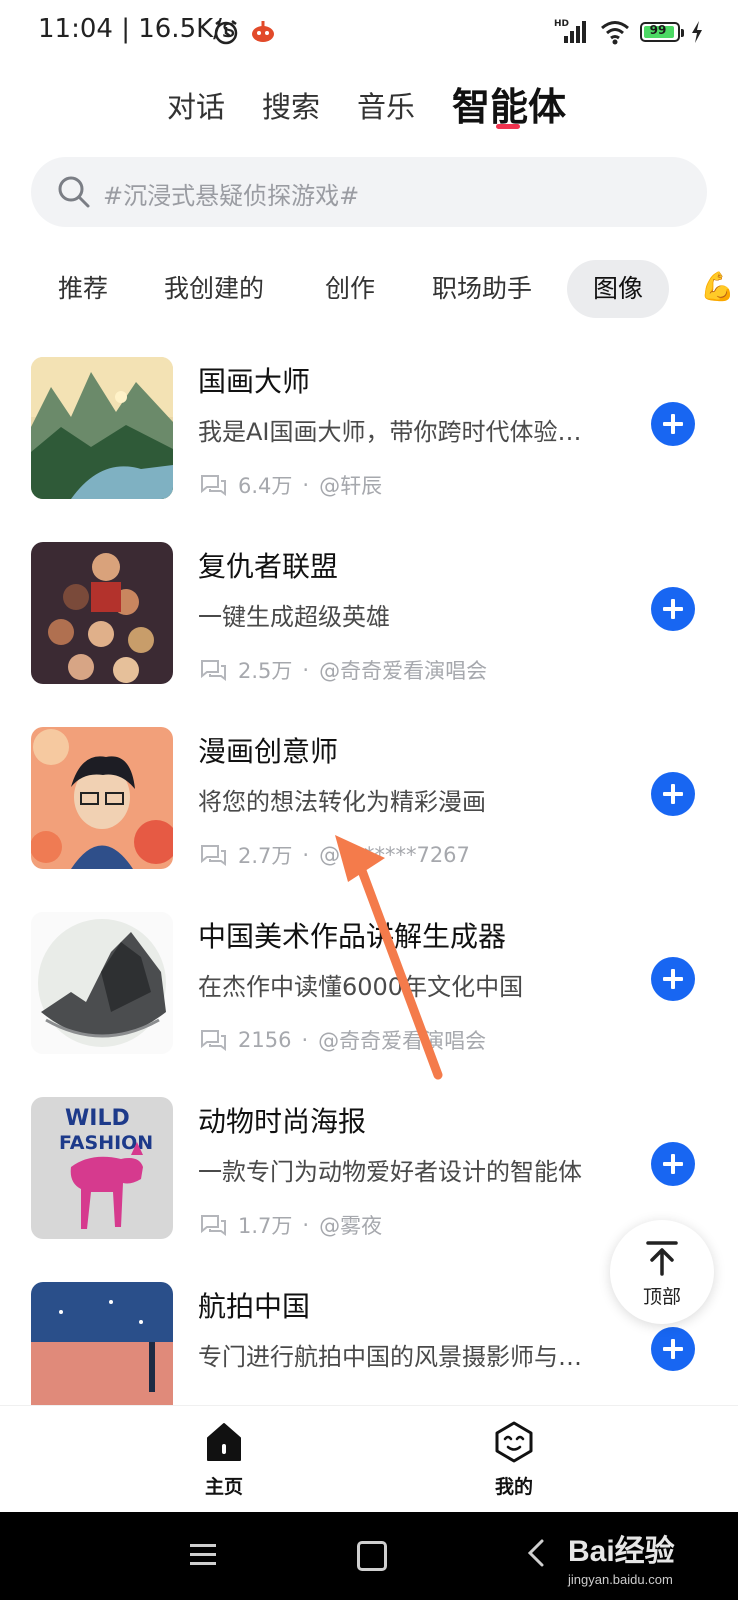 This screenshot has height=1600, width=738. I want to click on thumb-text-wild: WILD, so click(97, 1118).